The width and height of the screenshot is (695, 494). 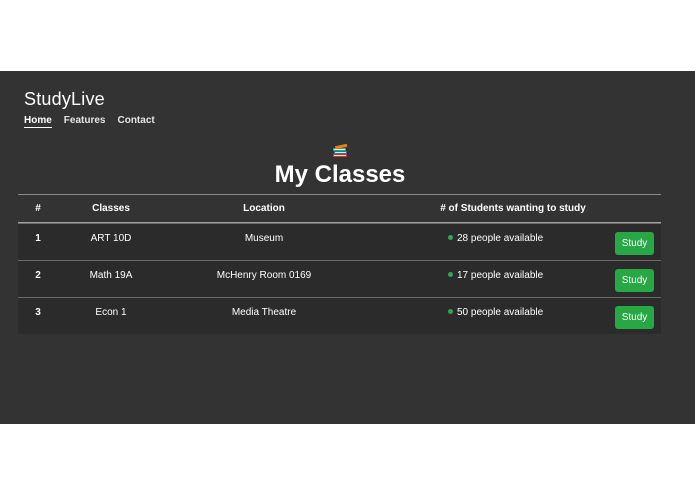 What do you see at coordinates (38, 208) in the screenshot?
I see `header-number: #` at bounding box center [38, 208].